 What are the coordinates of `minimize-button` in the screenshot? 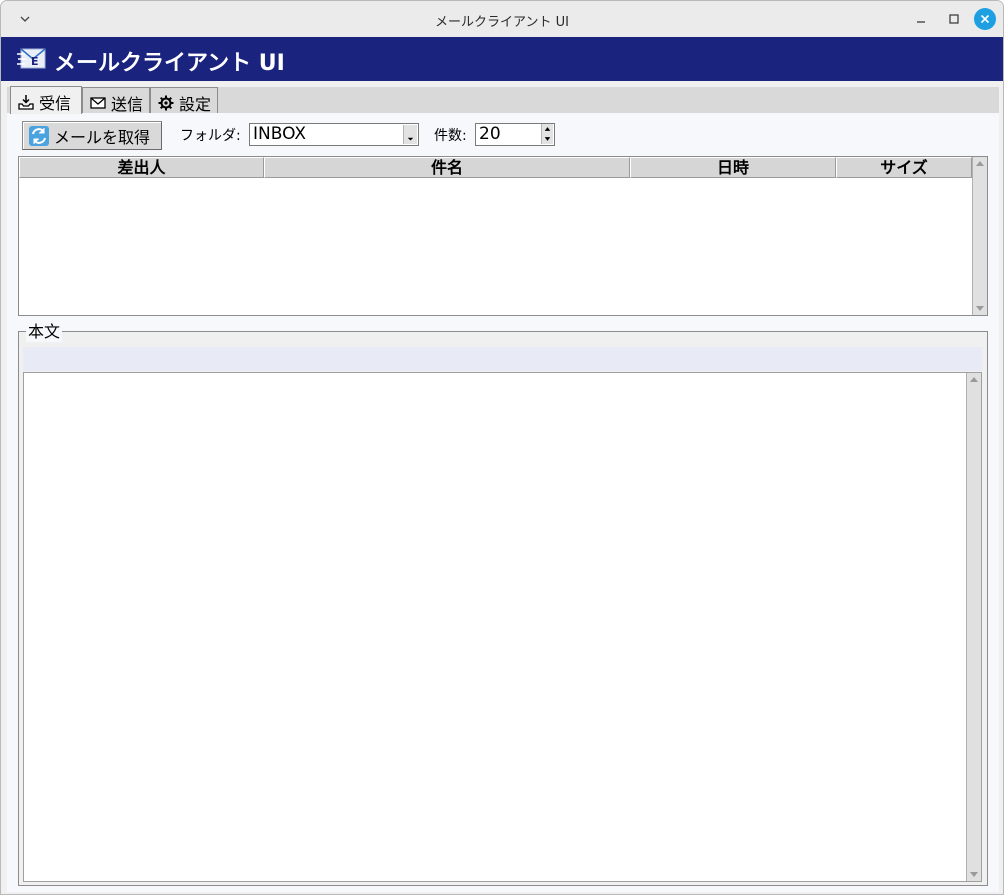 It's located at (921, 19).